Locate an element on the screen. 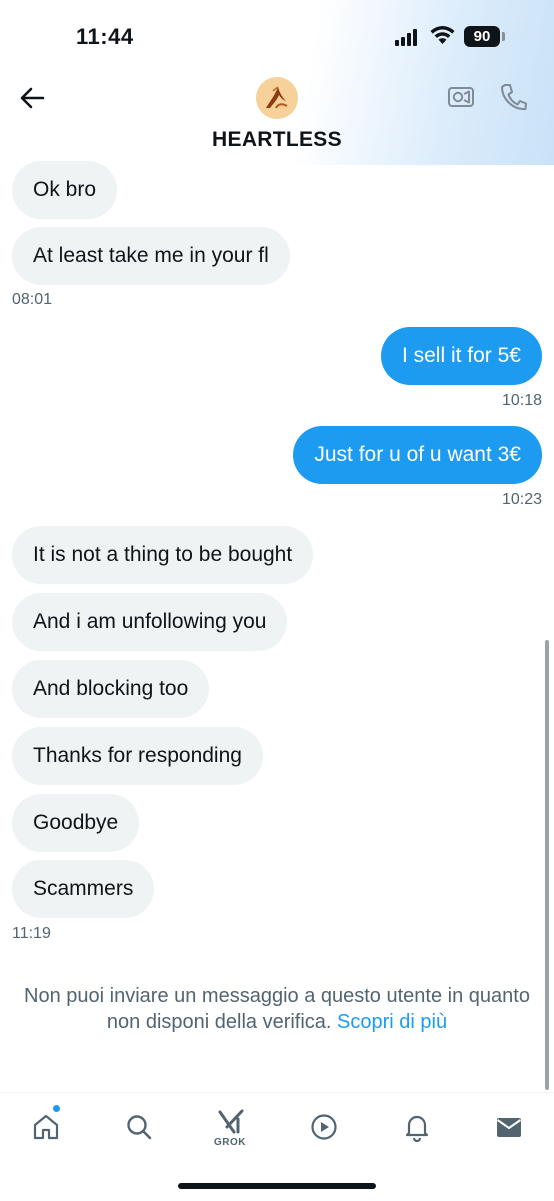 This screenshot has width=554, height=1201. grok-icon is located at coordinates (231, 1121).